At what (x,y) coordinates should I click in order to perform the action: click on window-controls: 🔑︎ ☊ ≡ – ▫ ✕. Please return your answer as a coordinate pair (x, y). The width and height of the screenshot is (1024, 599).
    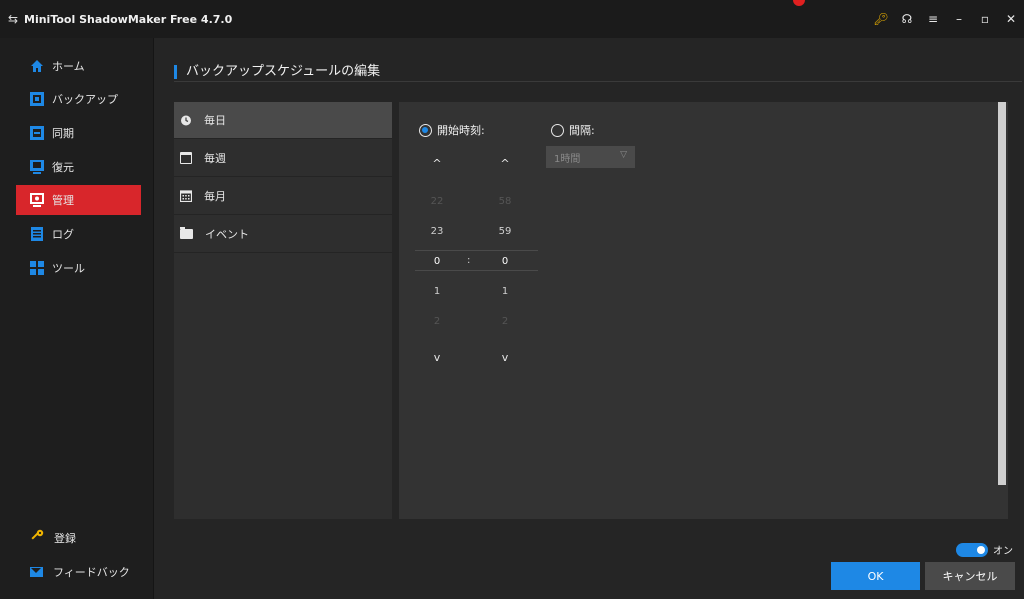
    Looking at the image, I should click on (946, 19).